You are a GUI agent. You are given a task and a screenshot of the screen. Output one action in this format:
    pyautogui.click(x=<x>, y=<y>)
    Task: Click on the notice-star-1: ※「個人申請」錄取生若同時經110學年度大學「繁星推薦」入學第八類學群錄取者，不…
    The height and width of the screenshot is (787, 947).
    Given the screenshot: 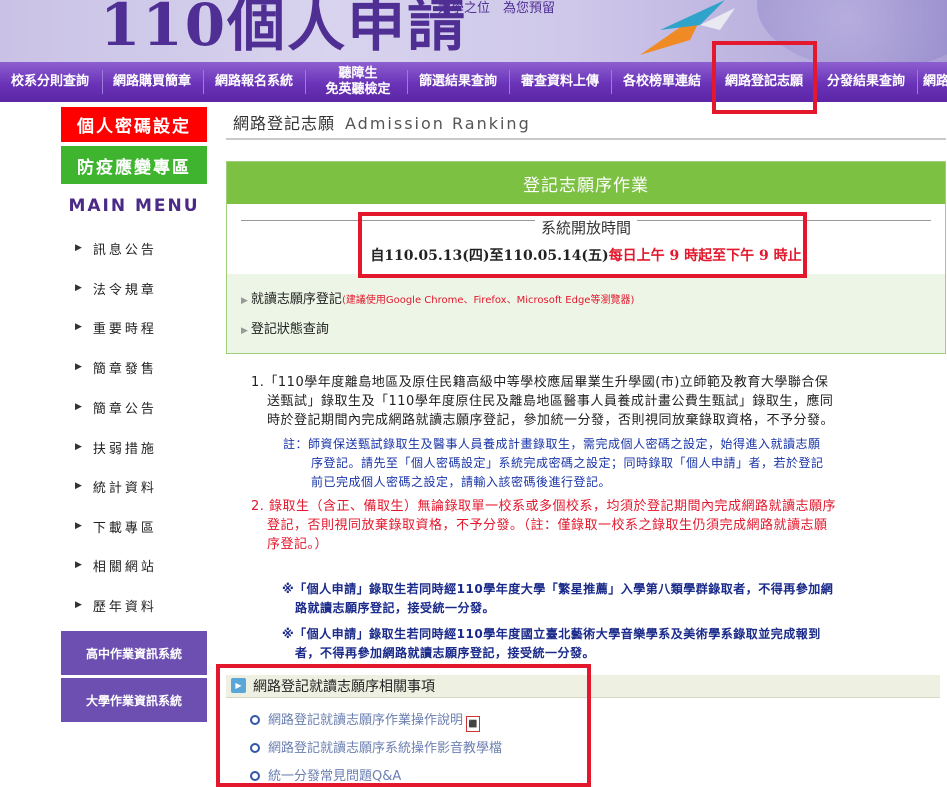 What is the action you would take?
    pyautogui.click(x=557, y=599)
    